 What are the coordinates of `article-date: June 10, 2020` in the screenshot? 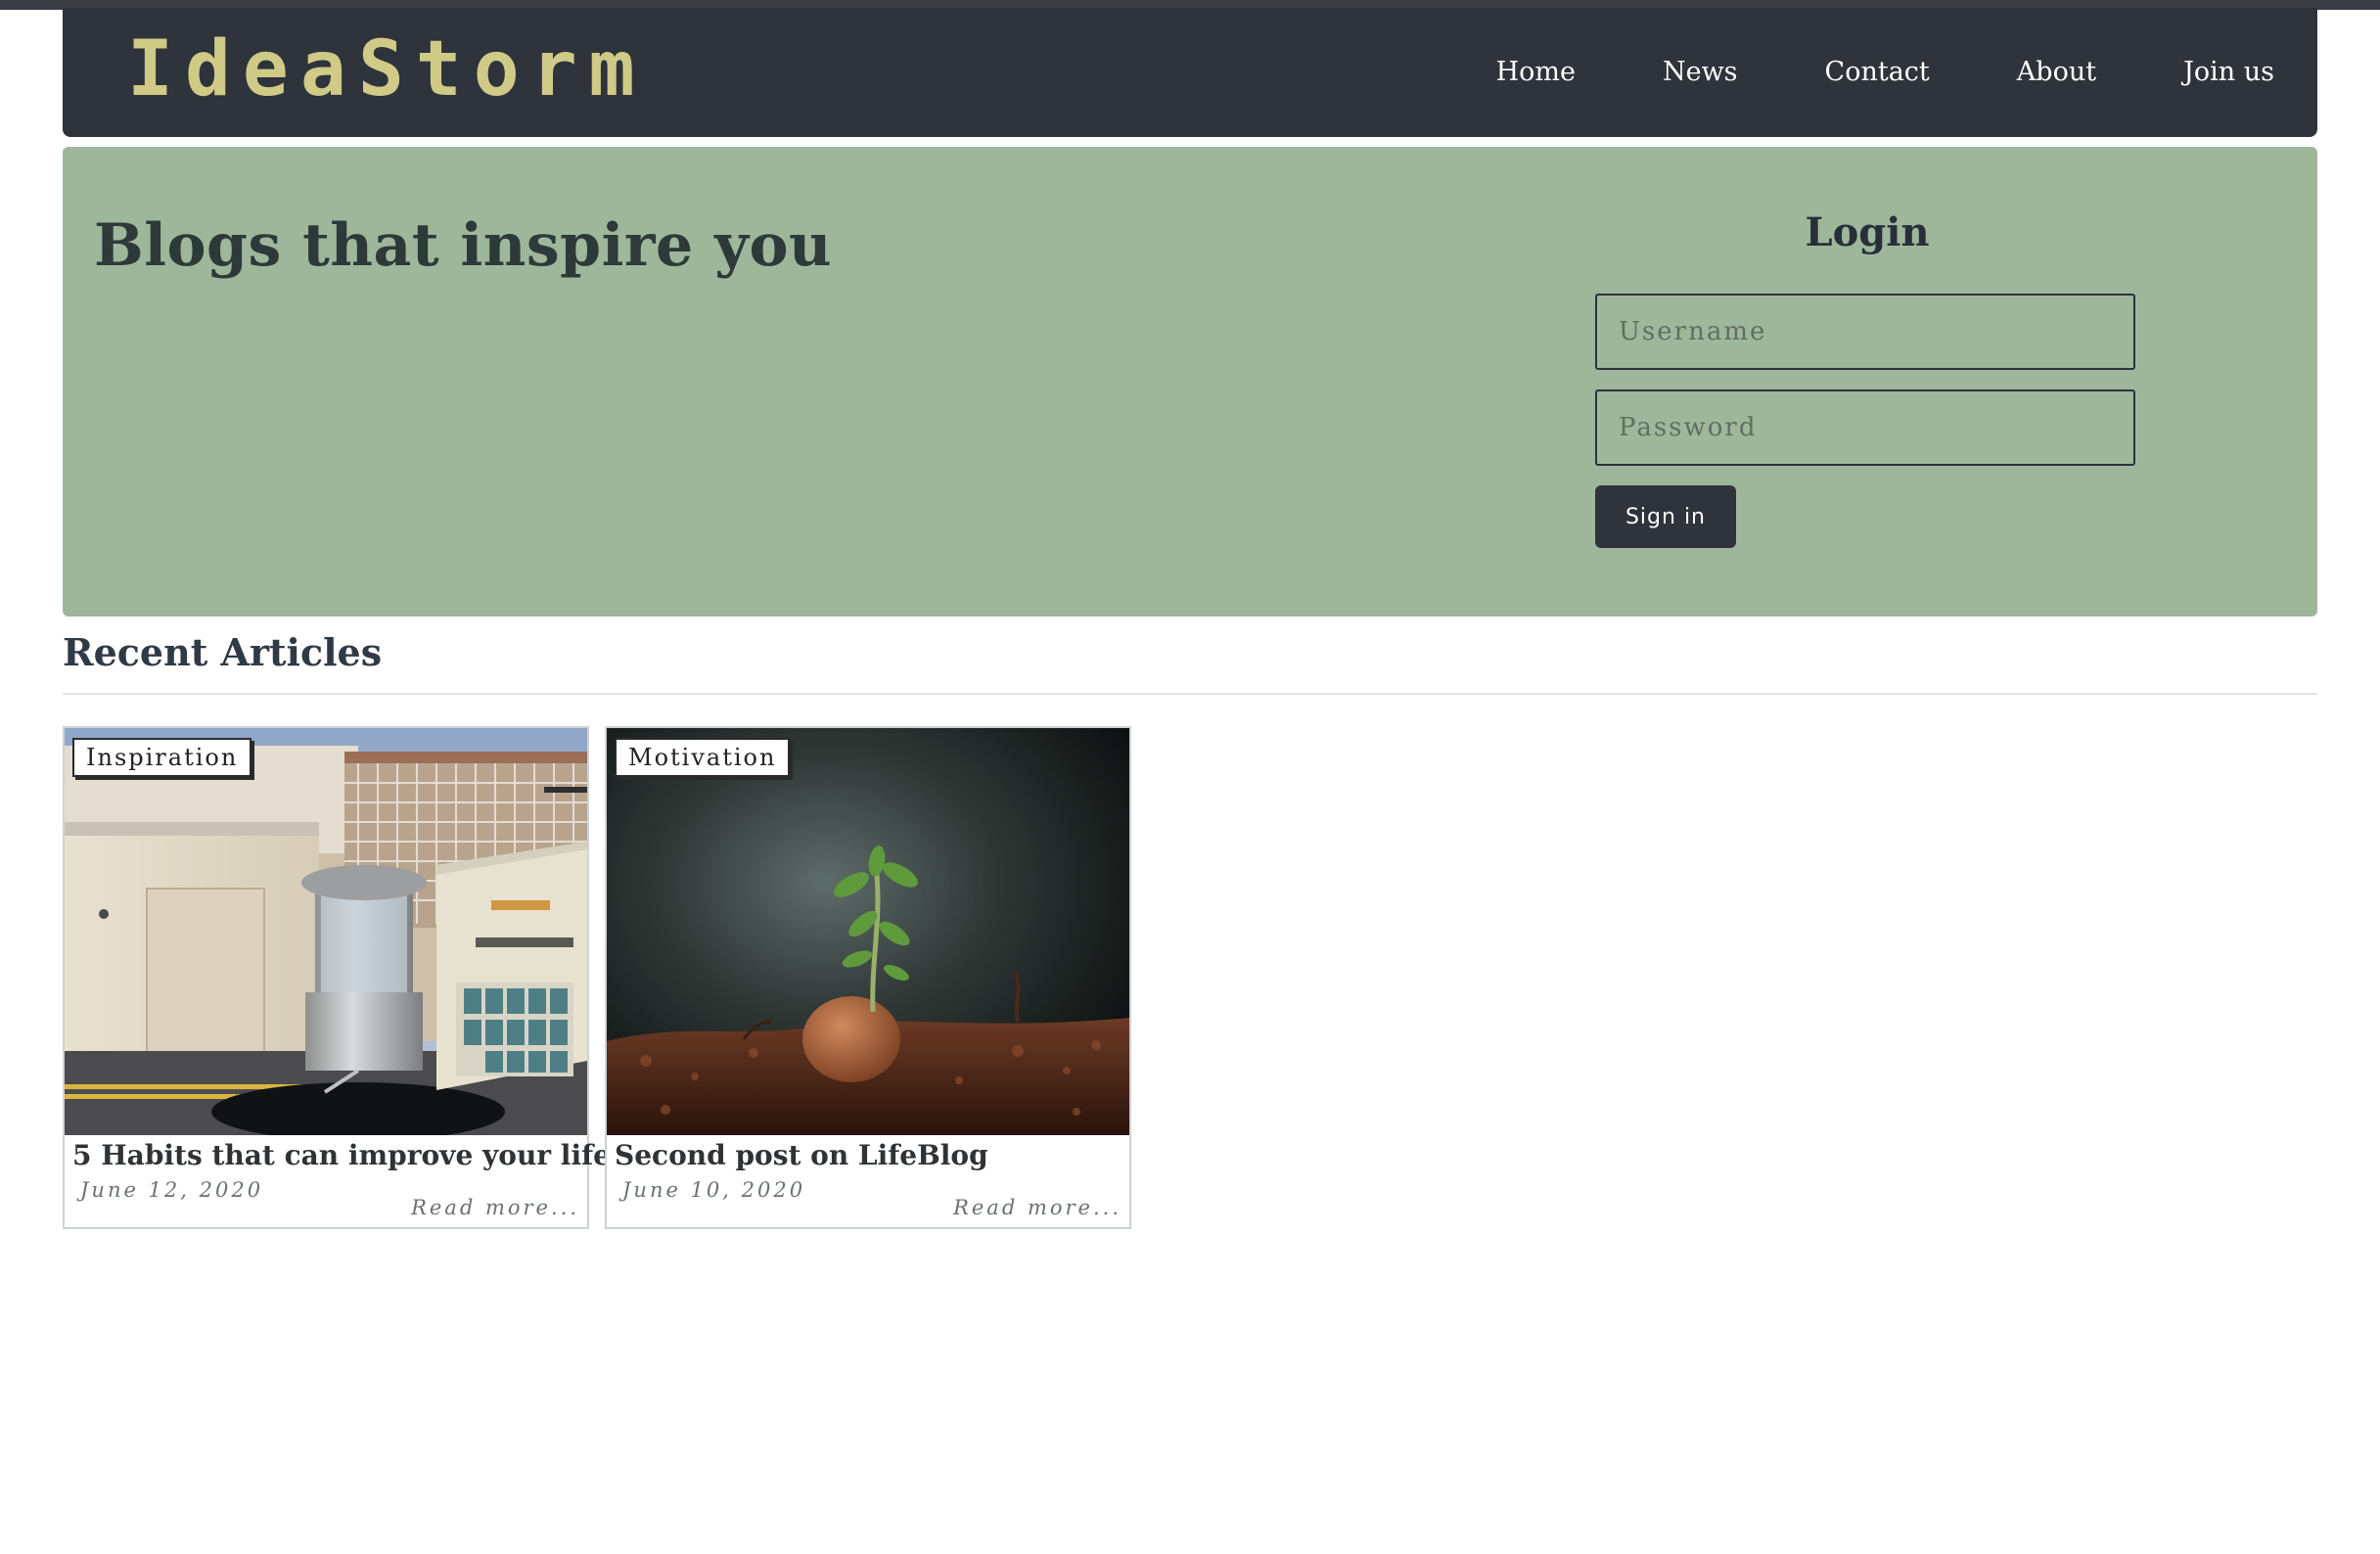 It's located at (714, 1190).